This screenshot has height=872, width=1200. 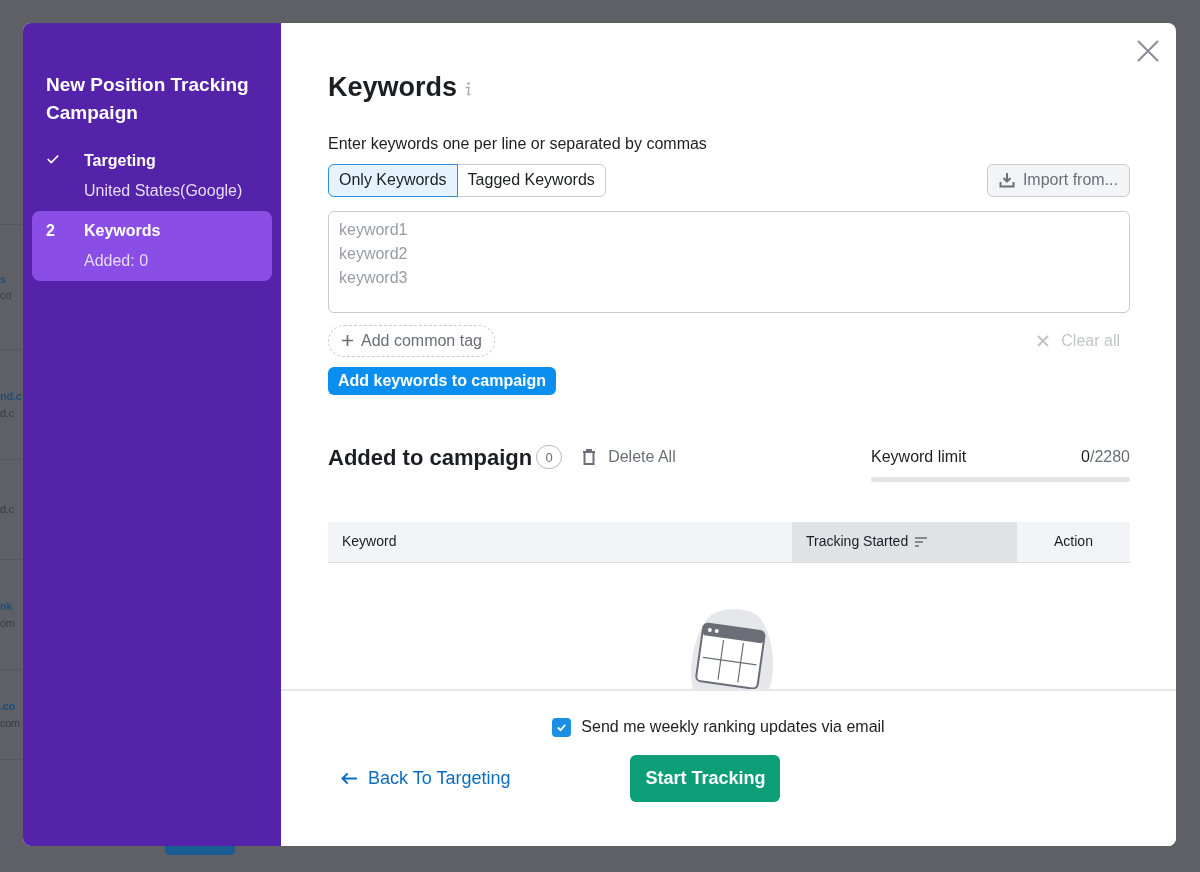 I want to click on tab: Tagged Keywords, so click(x=531, y=180).